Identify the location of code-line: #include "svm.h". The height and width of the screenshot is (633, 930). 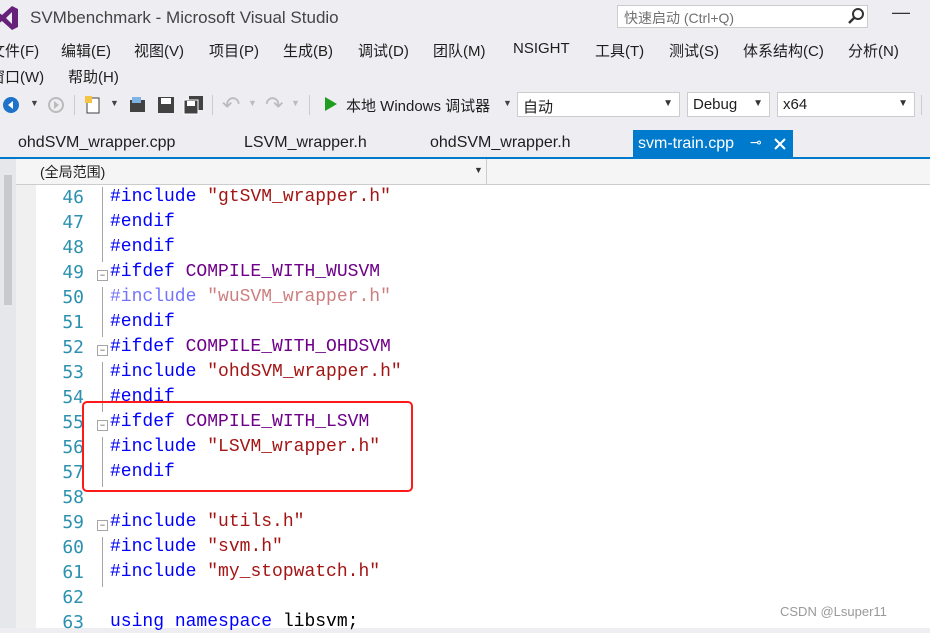
(196, 547).